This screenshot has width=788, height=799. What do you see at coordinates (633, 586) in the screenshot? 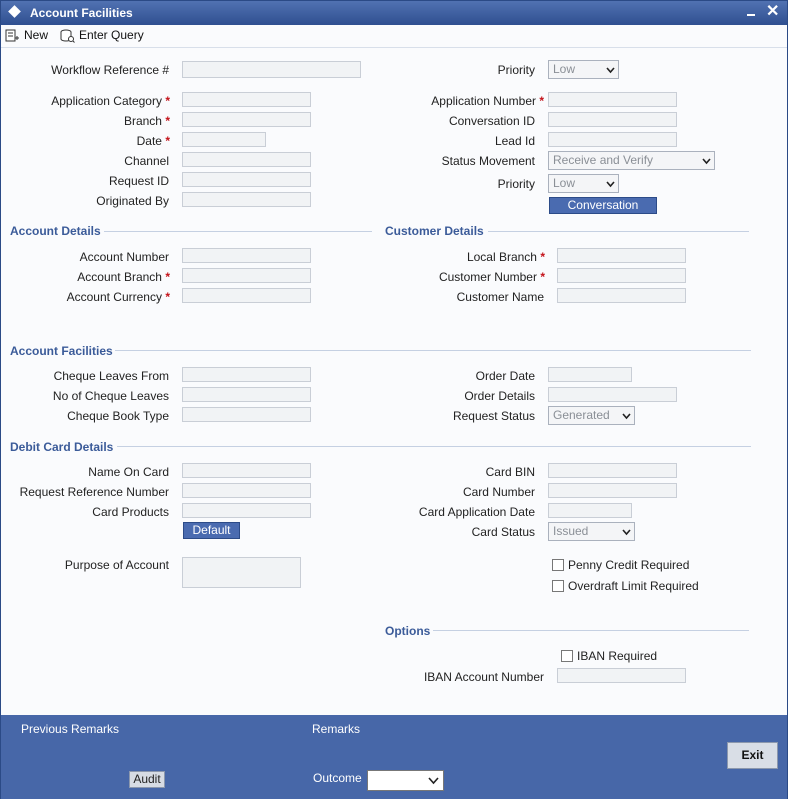
I see `overdraft-limit-required-label: Overdraft Limit Required` at bounding box center [633, 586].